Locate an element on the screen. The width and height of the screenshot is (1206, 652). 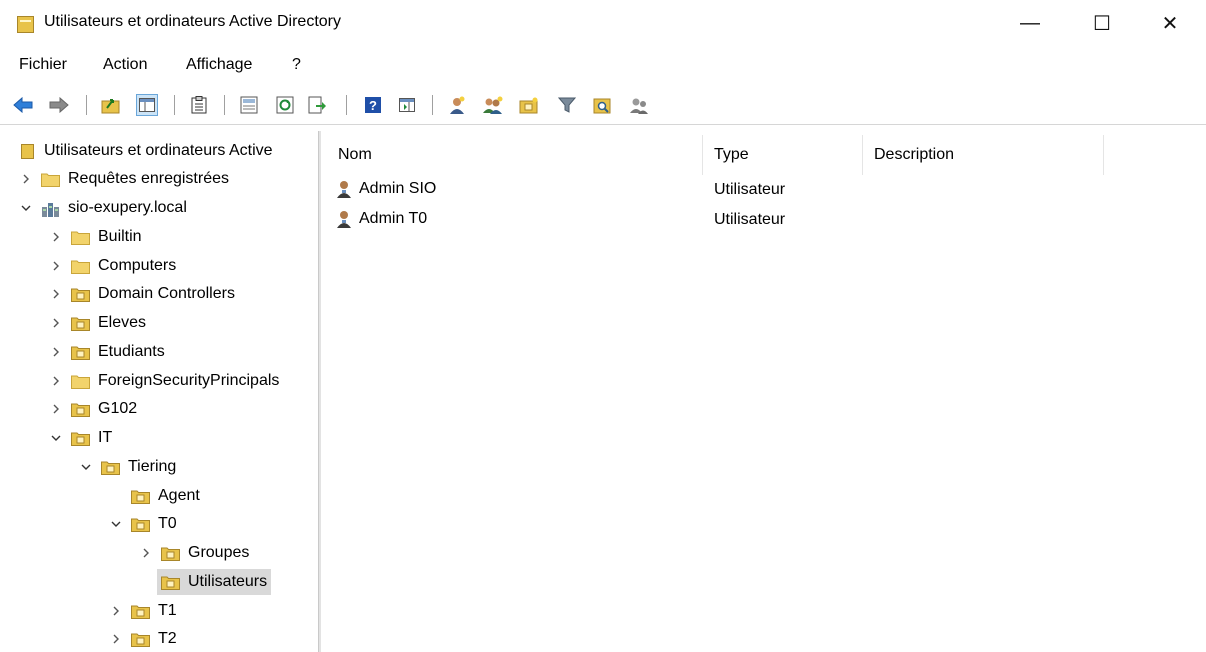
tree-item-builtin: Builtin is located at coordinates (95, 237).